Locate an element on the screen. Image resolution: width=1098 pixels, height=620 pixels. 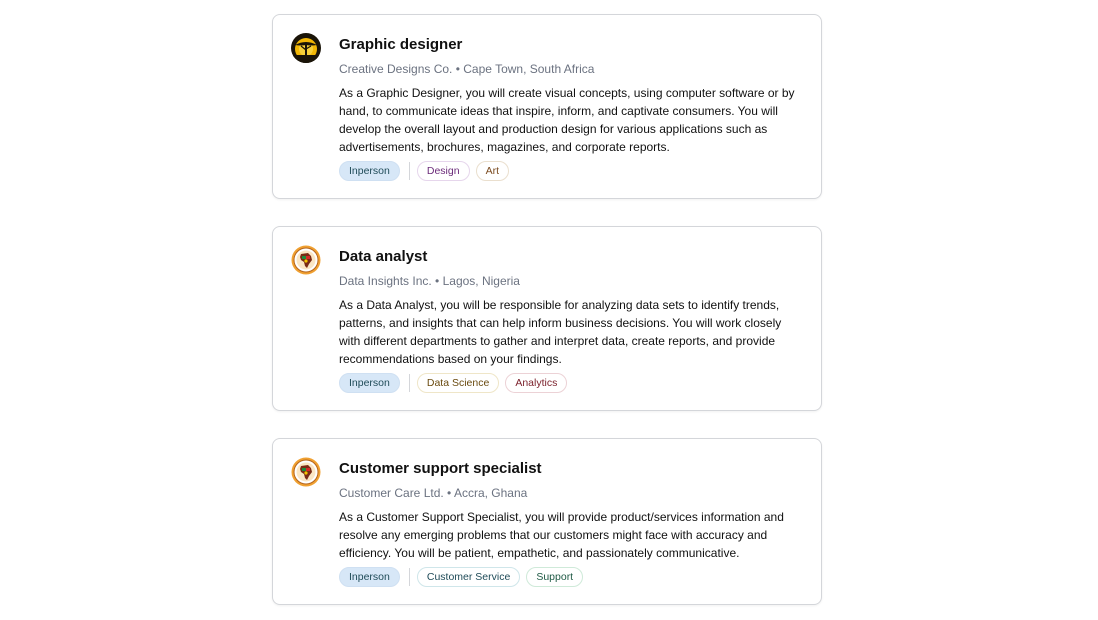
tag-list: Inperson Customer Service Support is located at coordinates (572, 577).